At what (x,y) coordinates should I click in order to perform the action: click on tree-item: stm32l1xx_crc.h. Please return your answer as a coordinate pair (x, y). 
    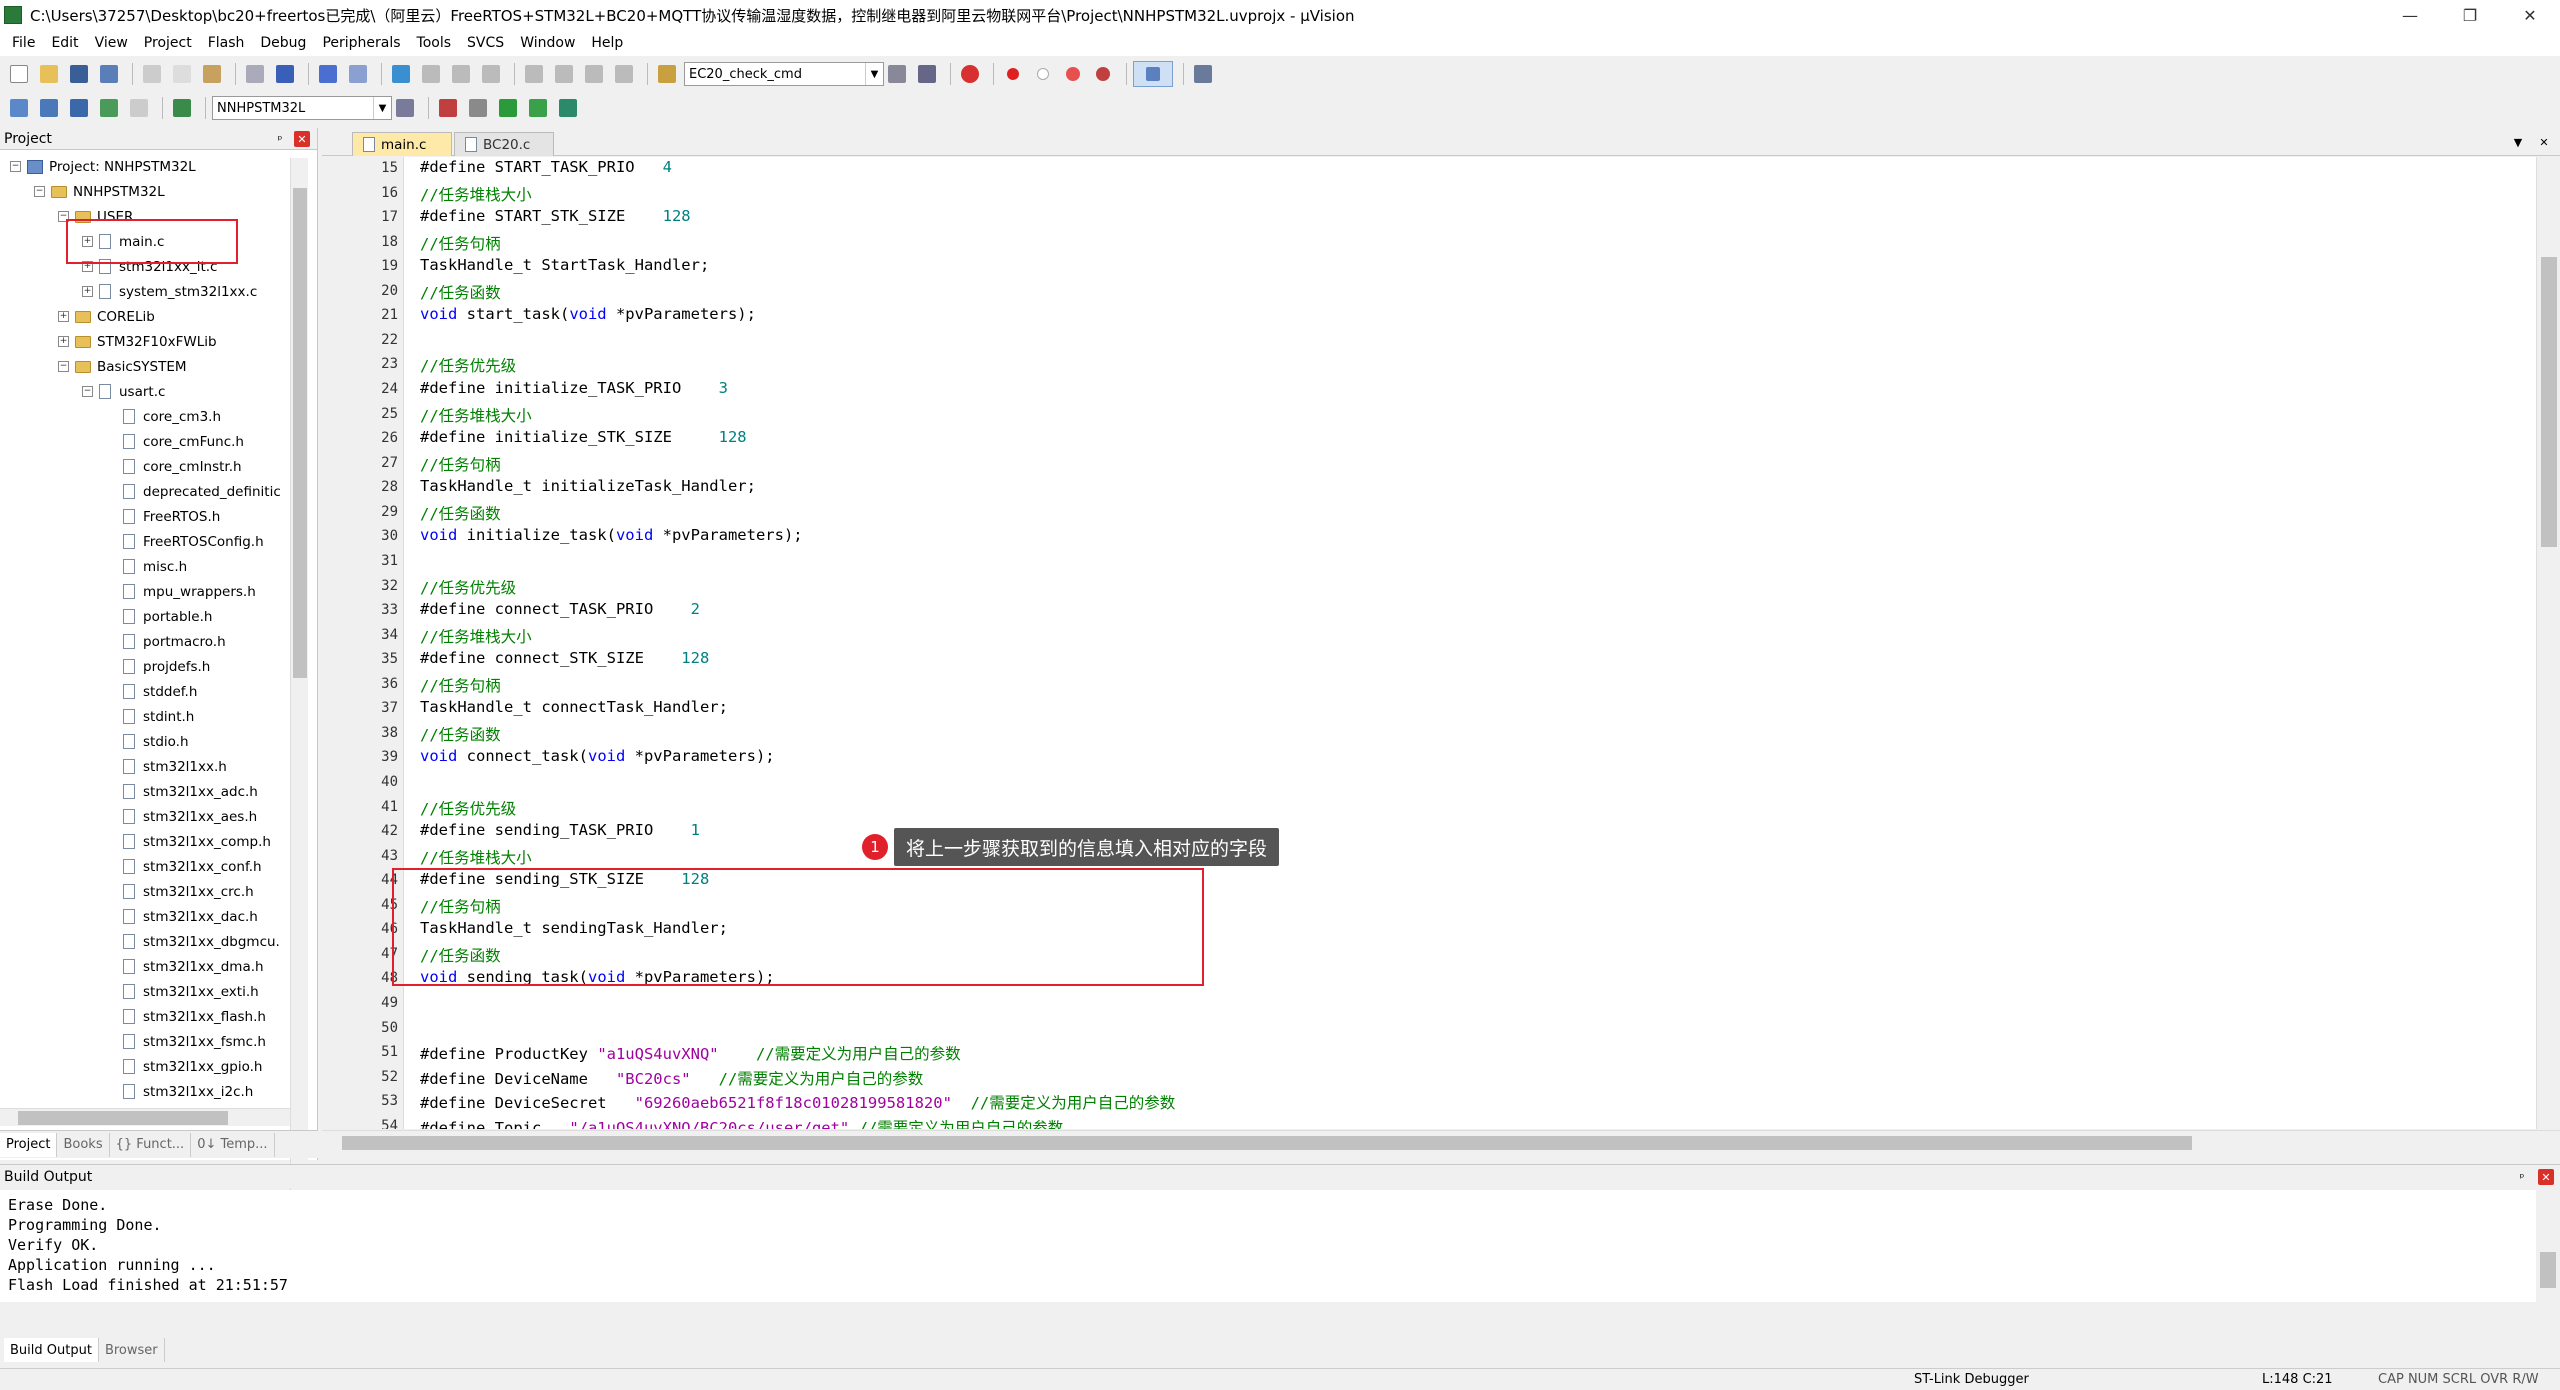
    Looking at the image, I should click on (180, 891).